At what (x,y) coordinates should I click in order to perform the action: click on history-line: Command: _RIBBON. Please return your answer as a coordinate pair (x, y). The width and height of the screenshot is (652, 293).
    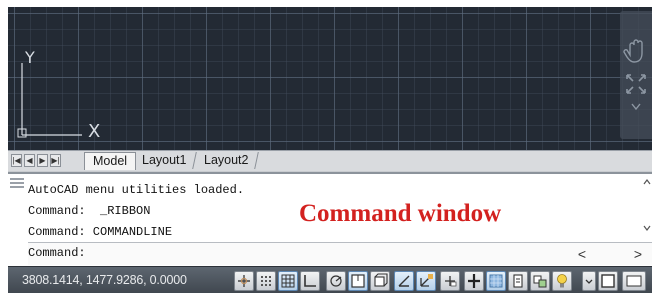
    Looking at the image, I should click on (89, 211).